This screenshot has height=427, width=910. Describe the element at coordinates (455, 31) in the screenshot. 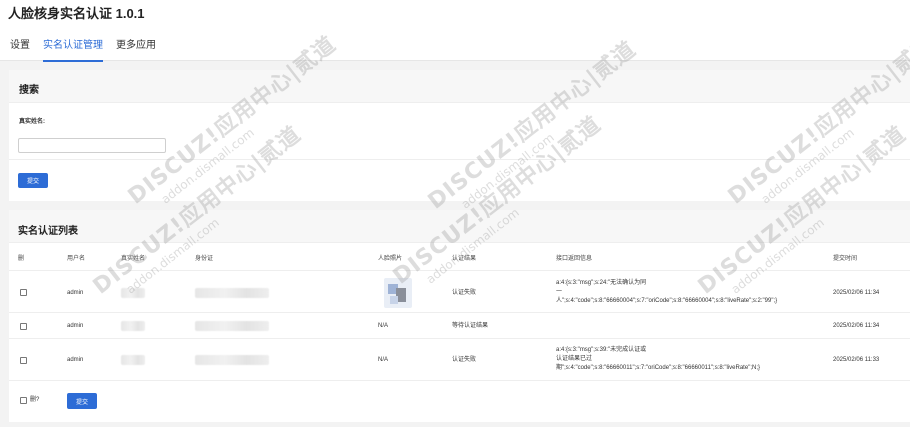

I see `top-bar: 人脸核身实名认证 1.0.1 设置 实名认证管理 更多应用` at that location.